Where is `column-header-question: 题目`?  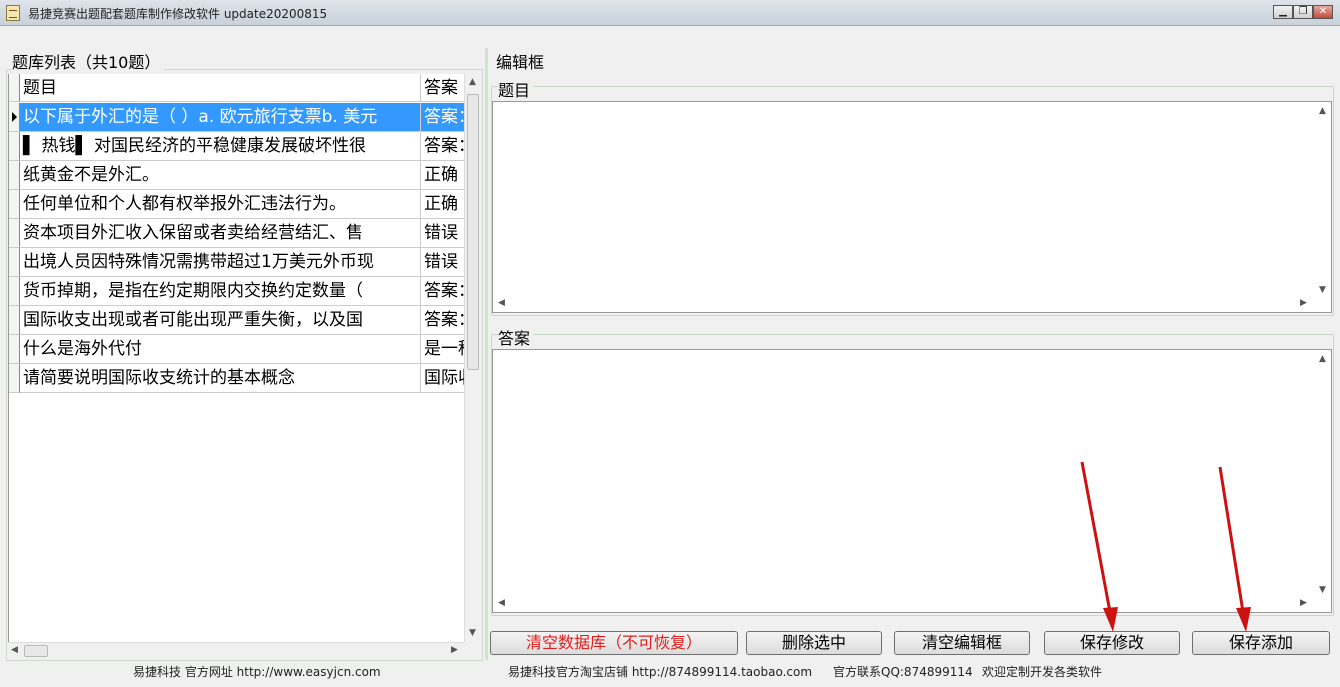 column-header-question: 题目 is located at coordinates (220, 88).